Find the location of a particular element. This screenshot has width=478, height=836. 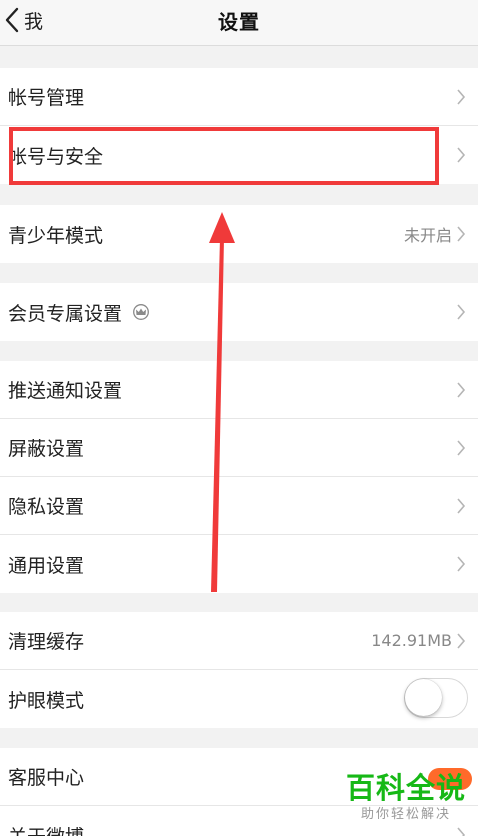

member-group: 会员专属设置 is located at coordinates (239, 312).